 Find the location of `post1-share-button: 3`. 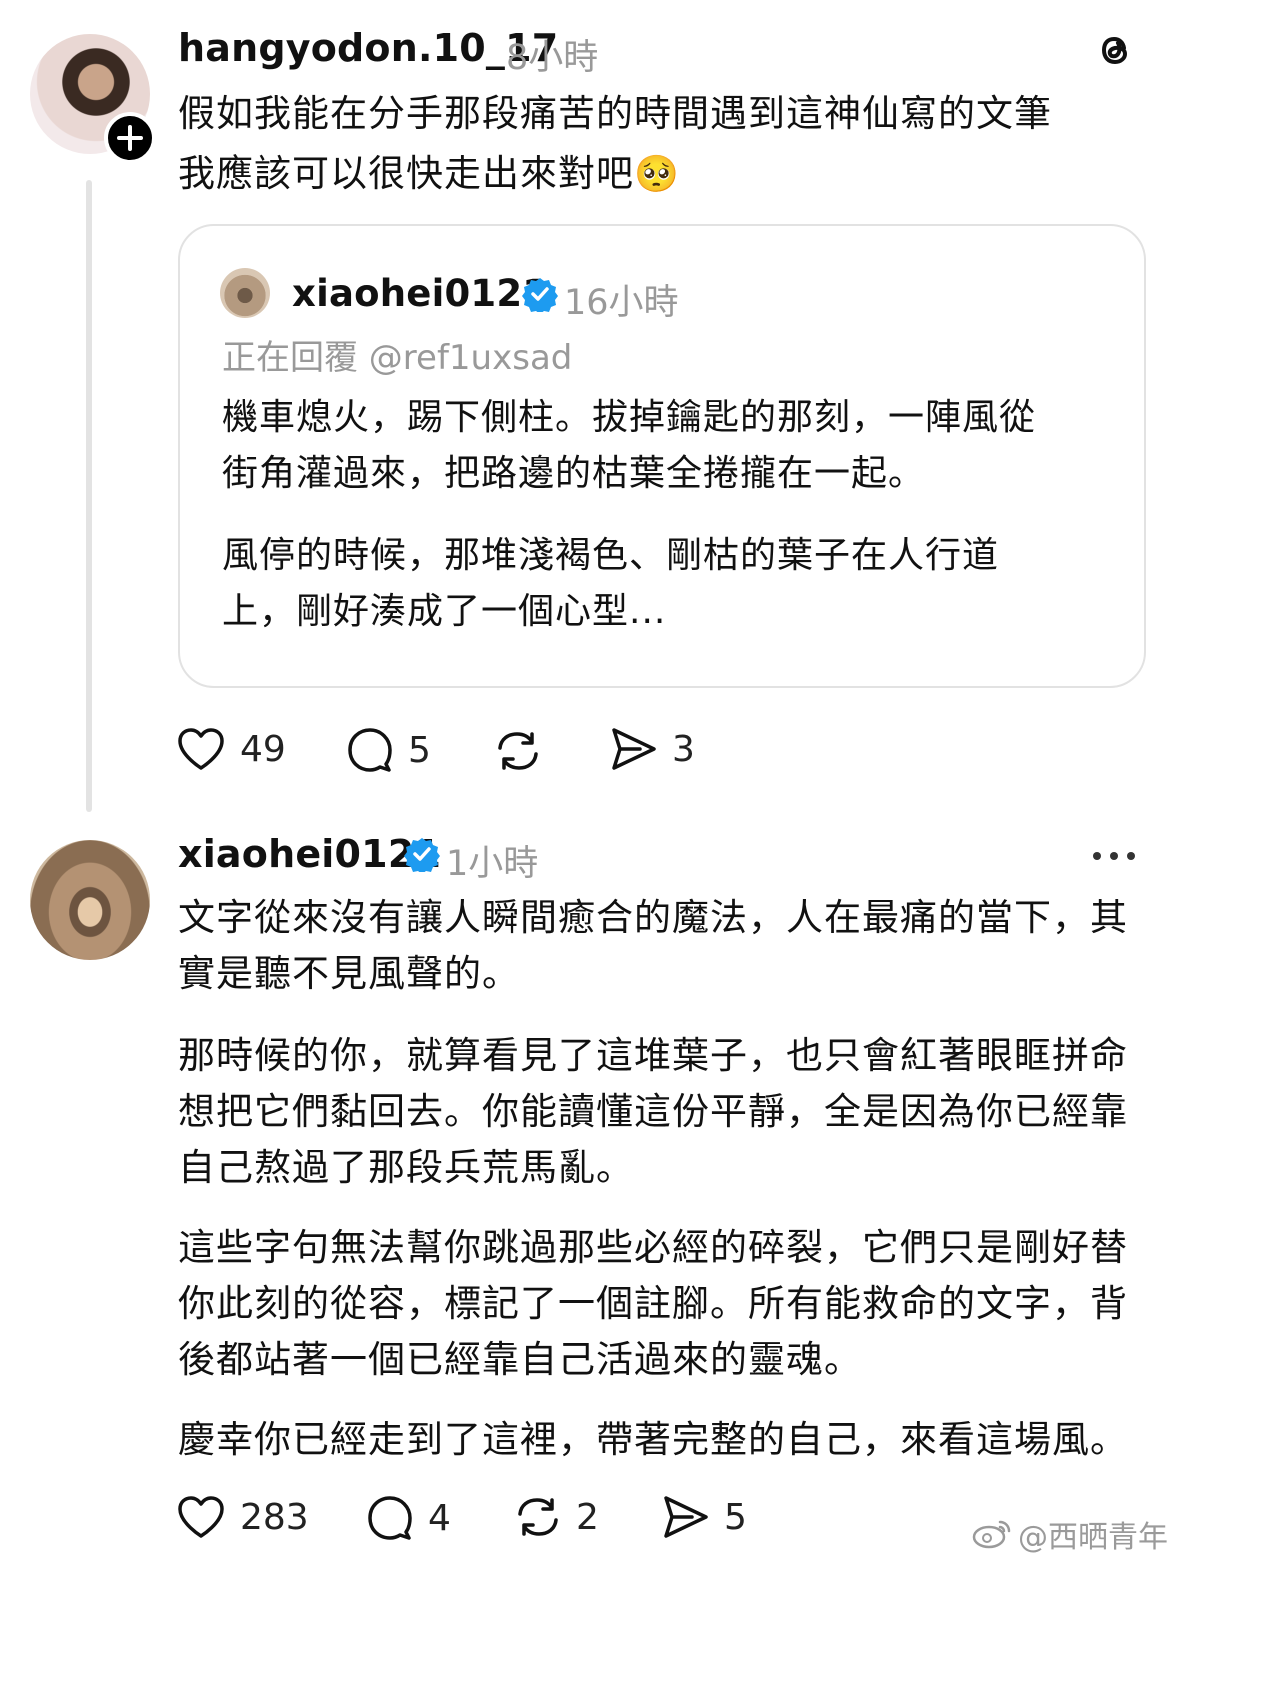

post1-share-button: 3 is located at coordinates (652, 749).